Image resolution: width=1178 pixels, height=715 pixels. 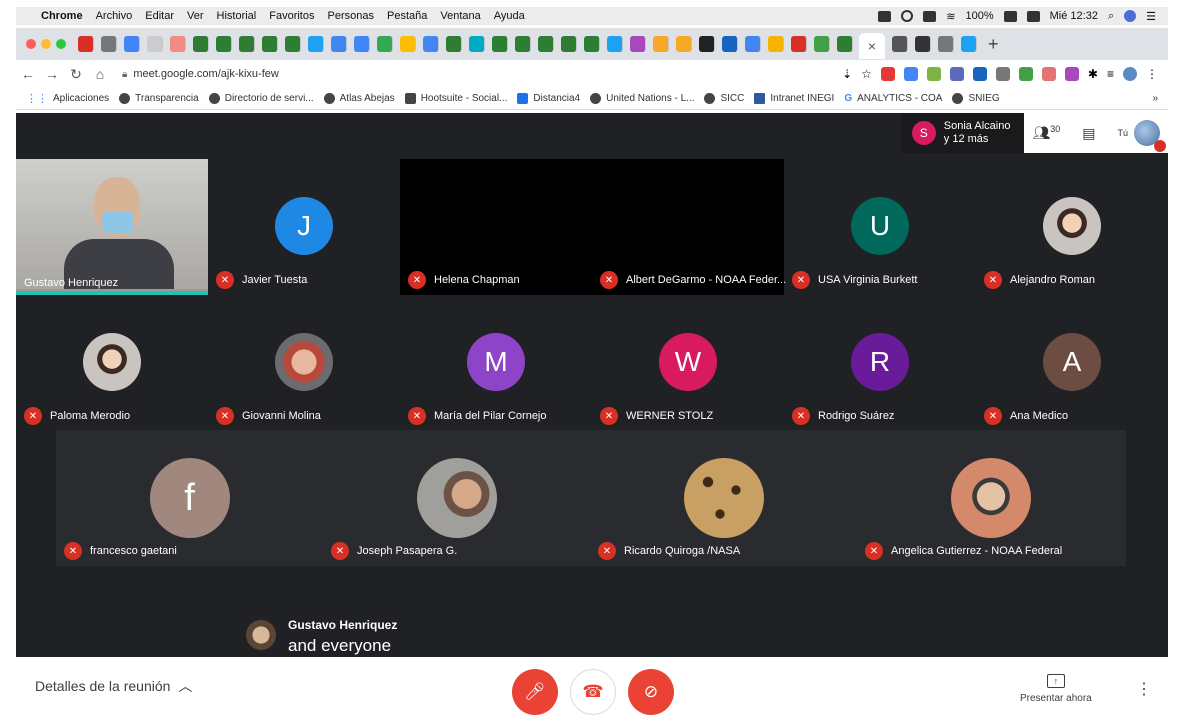 What do you see at coordinates (159, 16) in the screenshot?
I see `menu-editar: Editar` at bounding box center [159, 16].